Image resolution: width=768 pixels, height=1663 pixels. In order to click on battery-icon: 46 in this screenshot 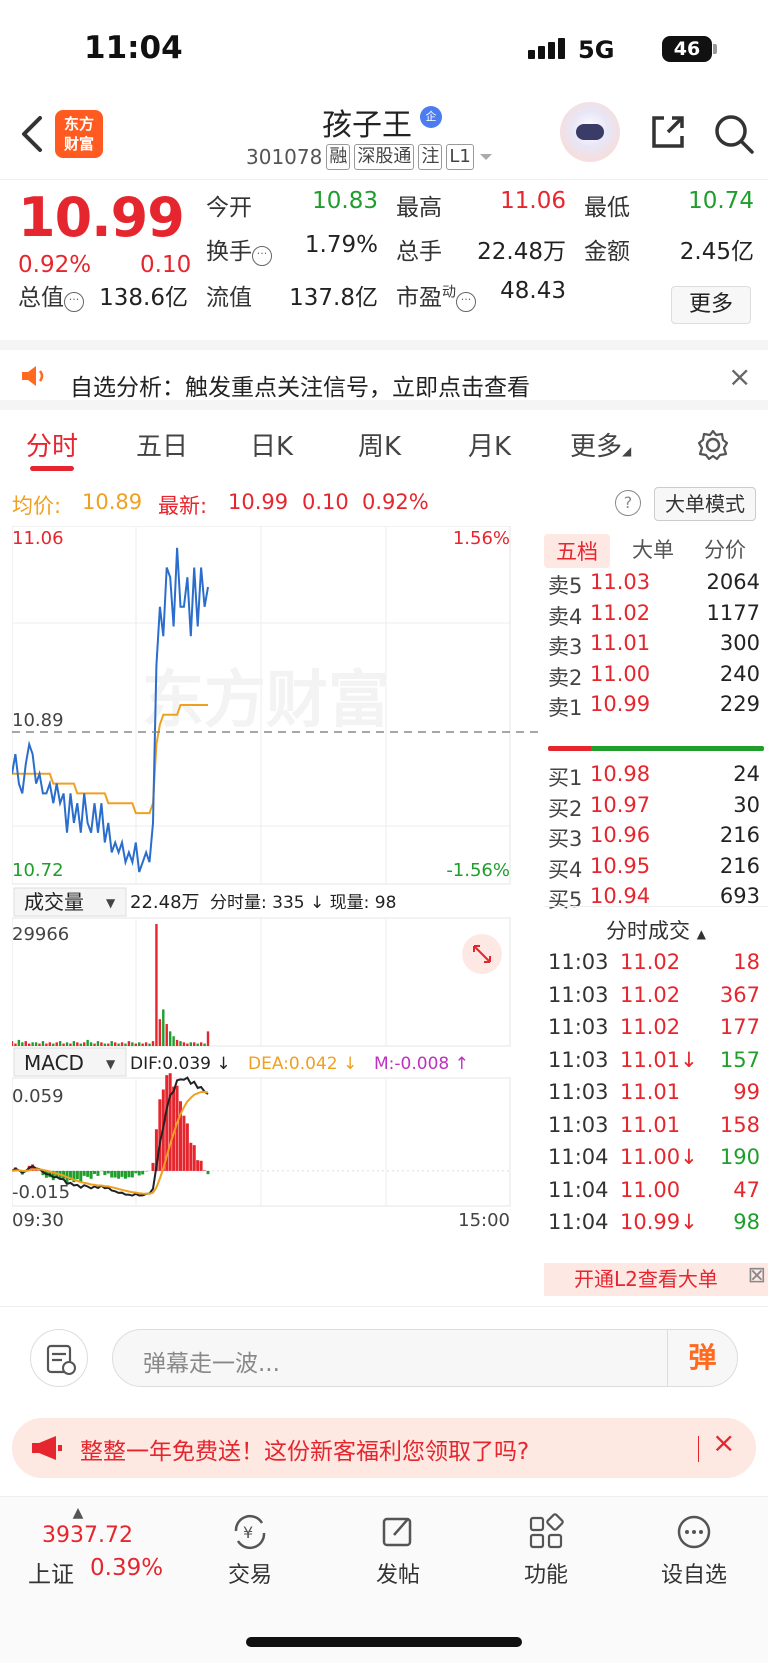, I will do `click(687, 49)`.